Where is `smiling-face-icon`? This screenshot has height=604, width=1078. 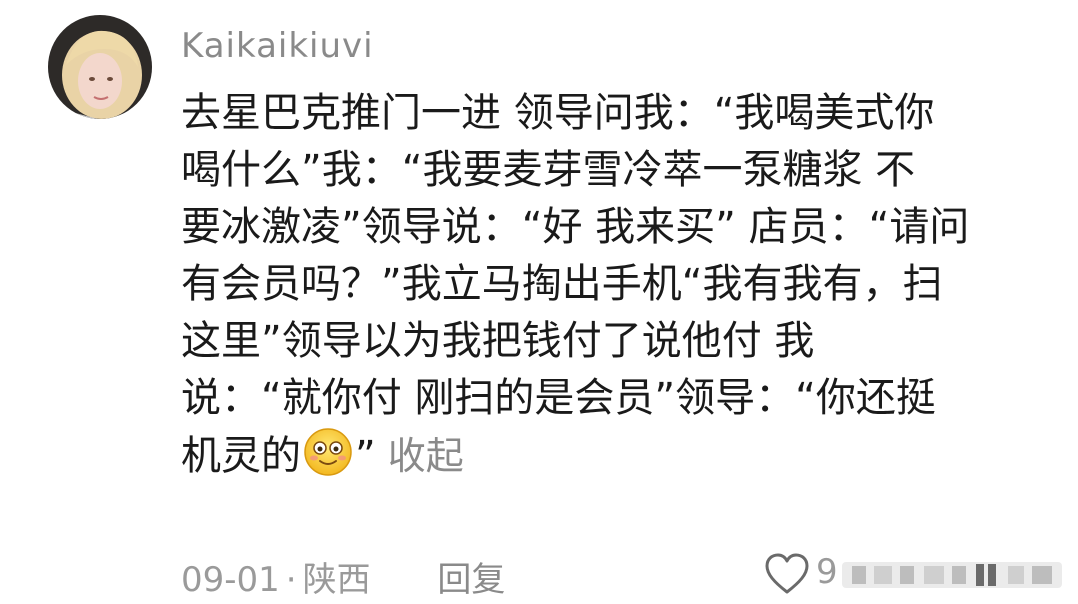 smiling-face-icon is located at coordinates (328, 452).